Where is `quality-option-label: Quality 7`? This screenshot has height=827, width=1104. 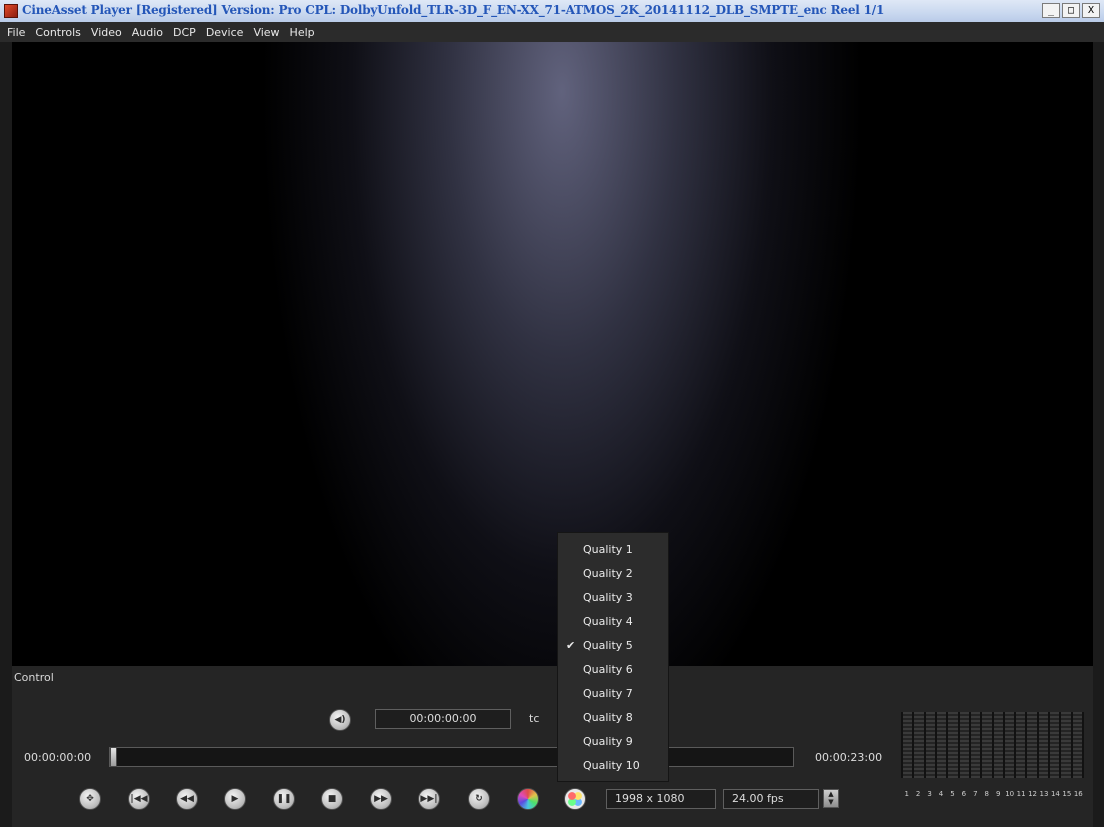
quality-option-label: Quality 7 is located at coordinates (608, 693).